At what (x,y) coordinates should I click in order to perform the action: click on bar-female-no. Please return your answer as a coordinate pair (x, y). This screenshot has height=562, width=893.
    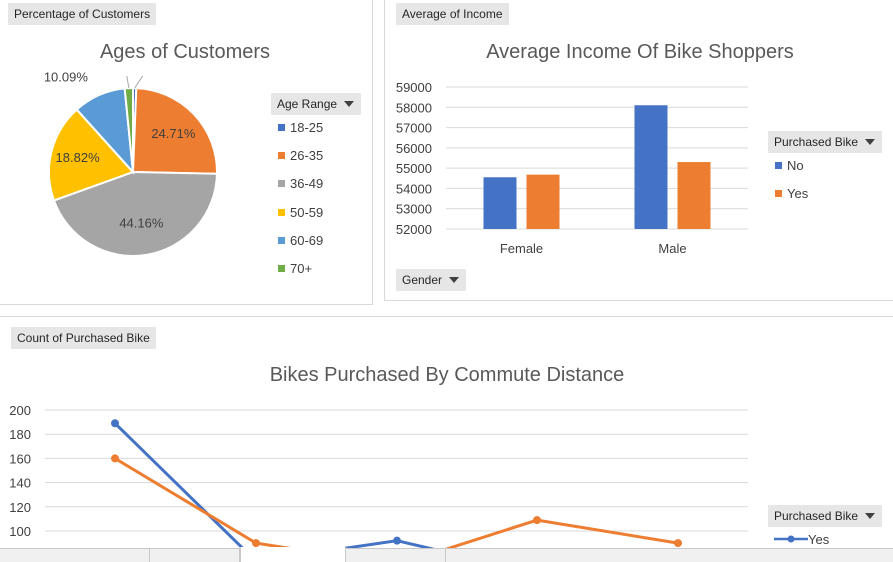
    Looking at the image, I should click on (500, 203).